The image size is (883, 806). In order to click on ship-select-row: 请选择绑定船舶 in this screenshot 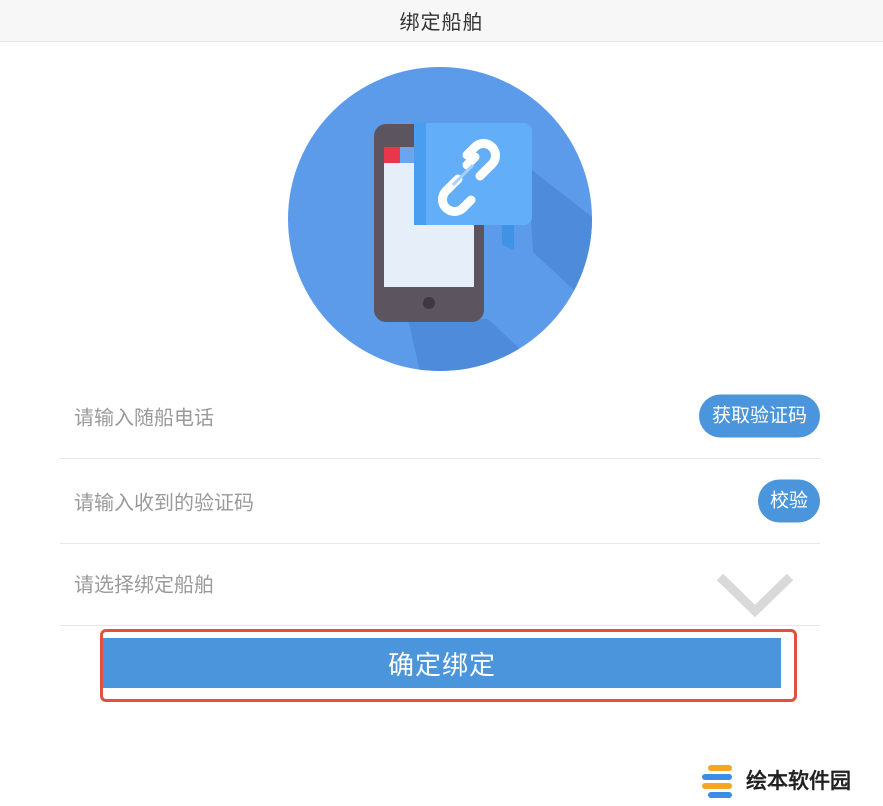, I will do `click(440, 583)`.